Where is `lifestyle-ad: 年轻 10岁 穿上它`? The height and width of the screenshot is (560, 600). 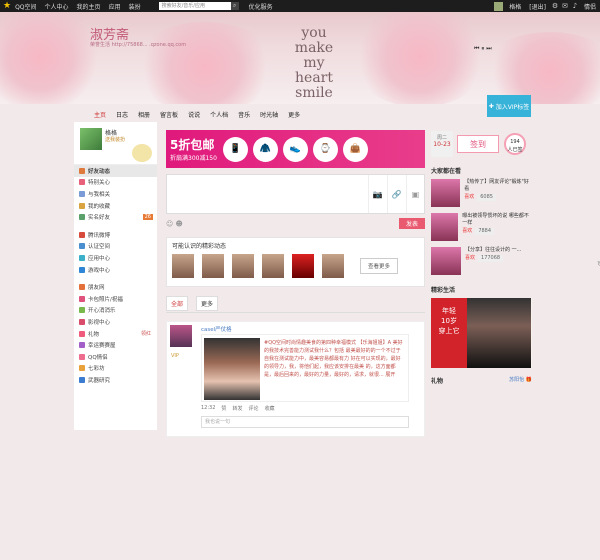
lifestyle-ad: 年轻 10岁 穿上它 is located at coordinates (481, 333).